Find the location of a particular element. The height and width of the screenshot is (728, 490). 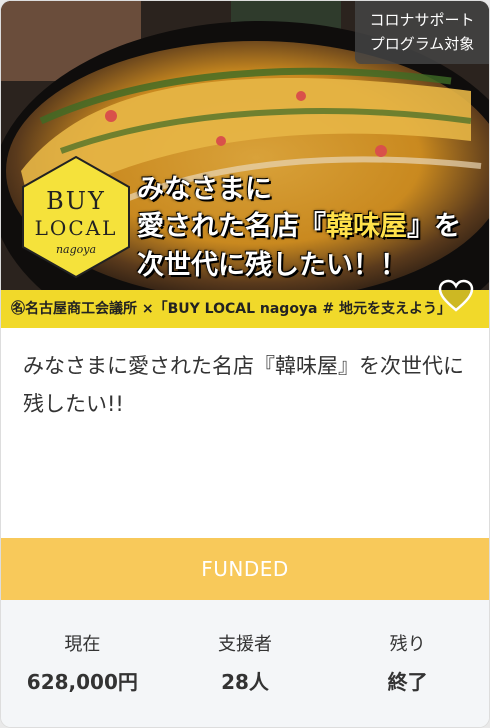

logo-line-2: LOCAL is located at coordinates (76, 228).